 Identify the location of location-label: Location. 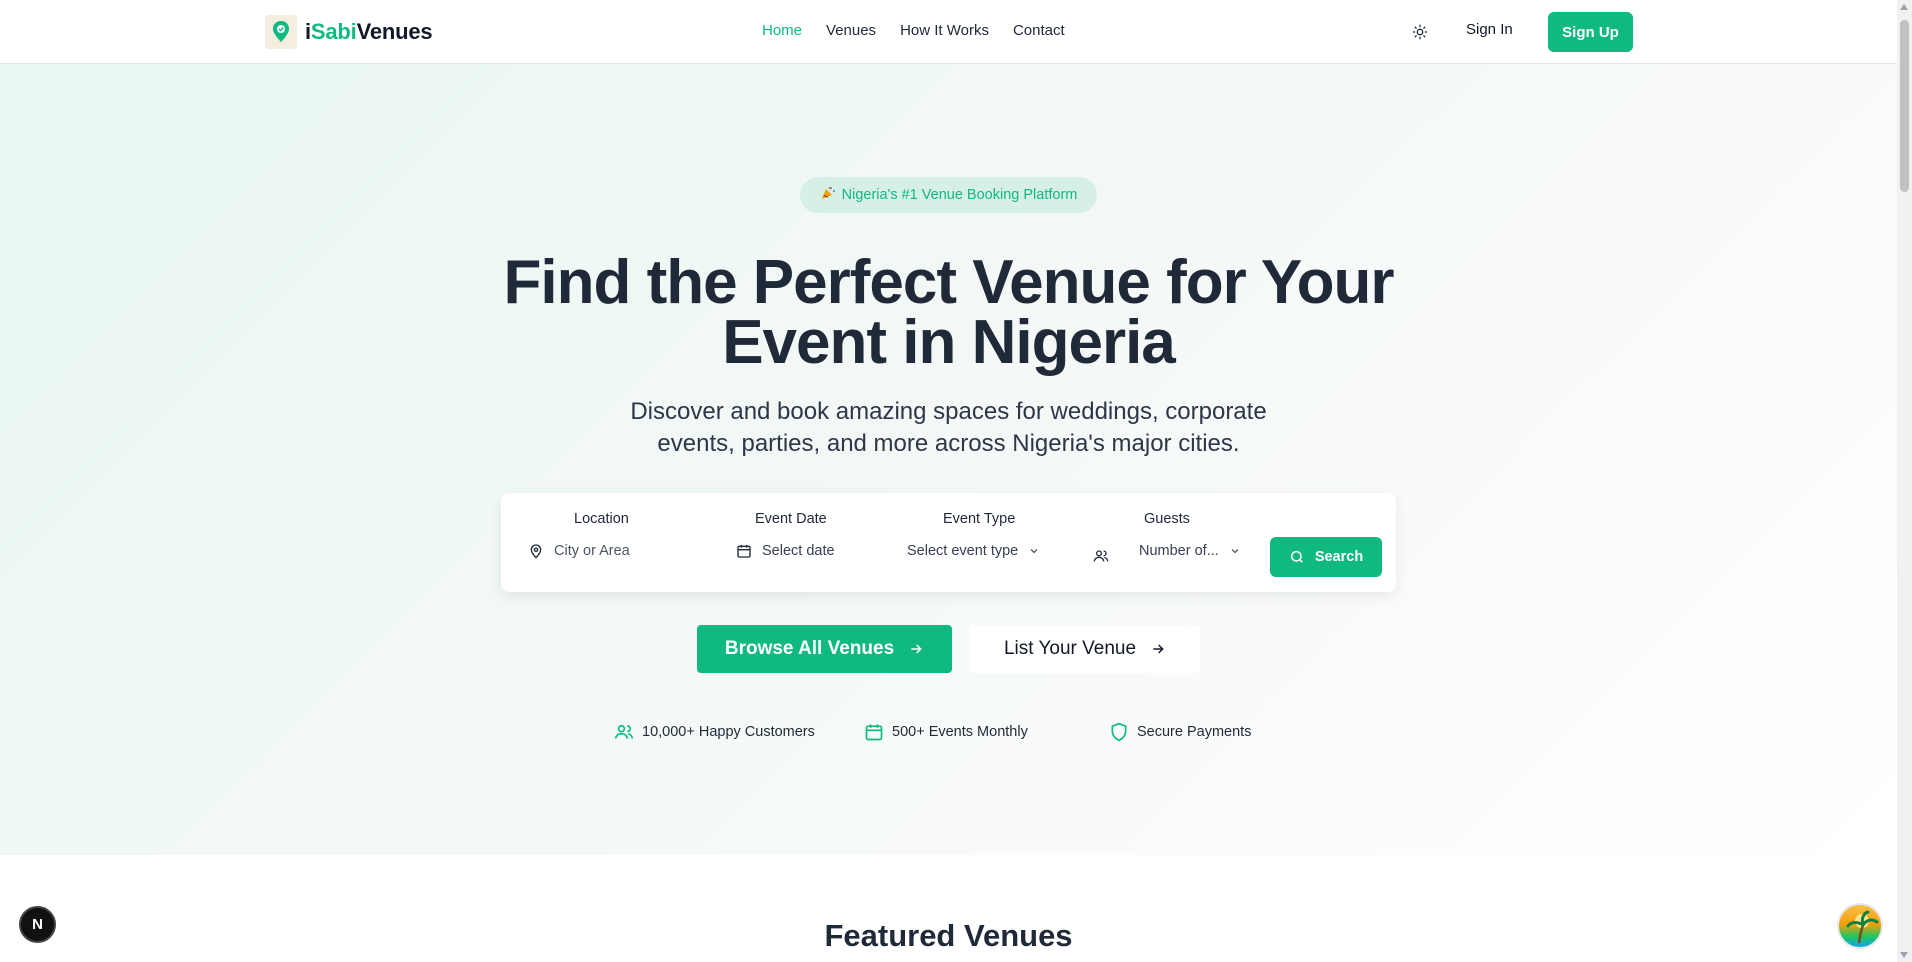
(601, 519).